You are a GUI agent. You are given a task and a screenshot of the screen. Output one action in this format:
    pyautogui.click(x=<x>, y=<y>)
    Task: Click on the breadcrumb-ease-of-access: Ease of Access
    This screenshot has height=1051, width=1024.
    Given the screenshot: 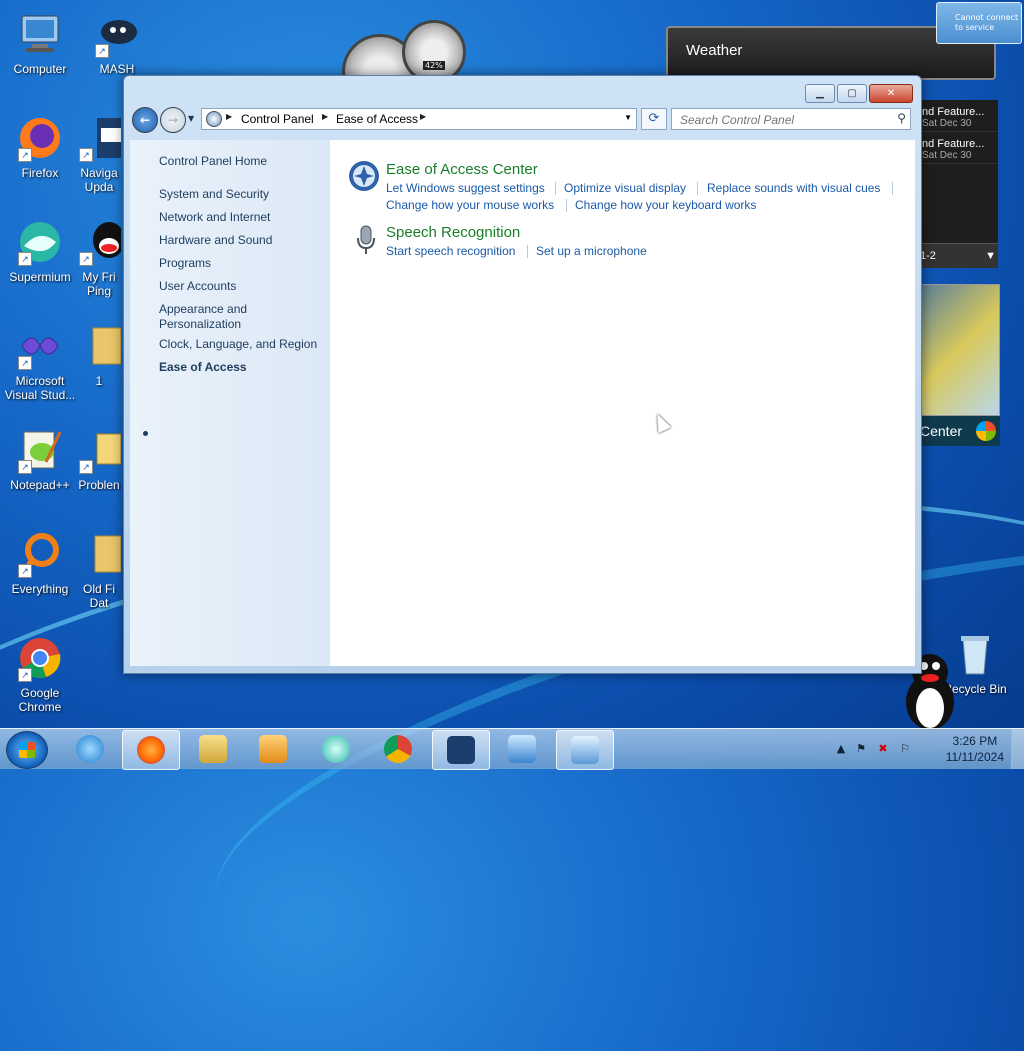 What is the action you would take?
    pyautogui.click(x=377, y=119)
    